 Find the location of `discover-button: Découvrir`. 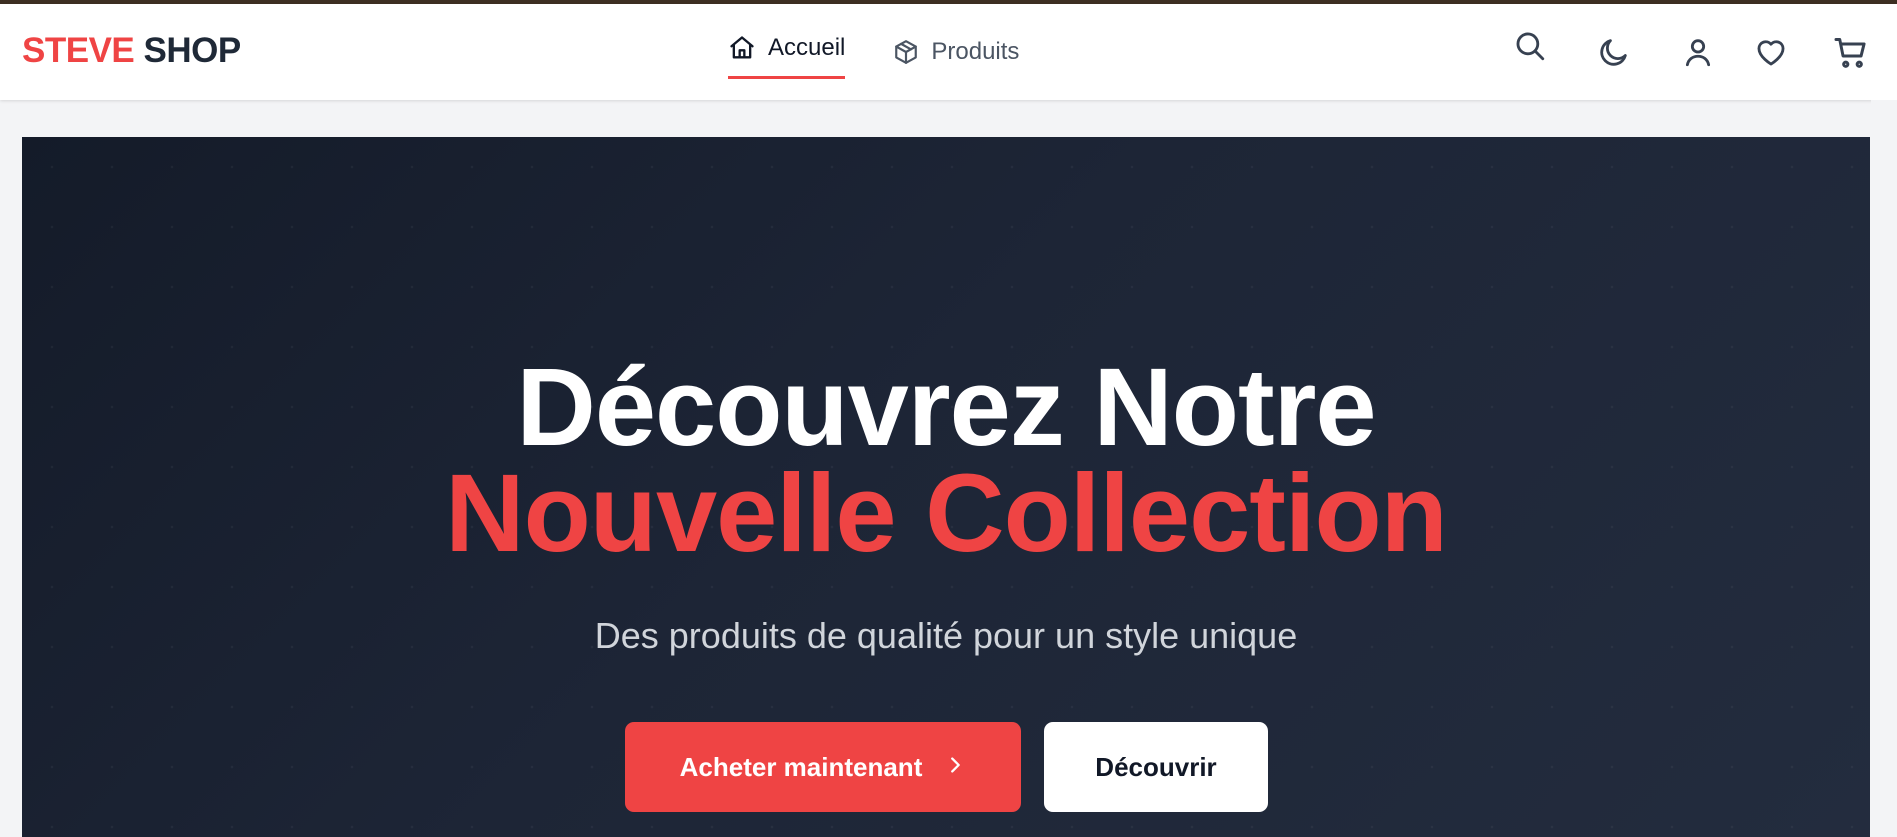

discover-button: Découvrir is located at coordinates (1156, 767).